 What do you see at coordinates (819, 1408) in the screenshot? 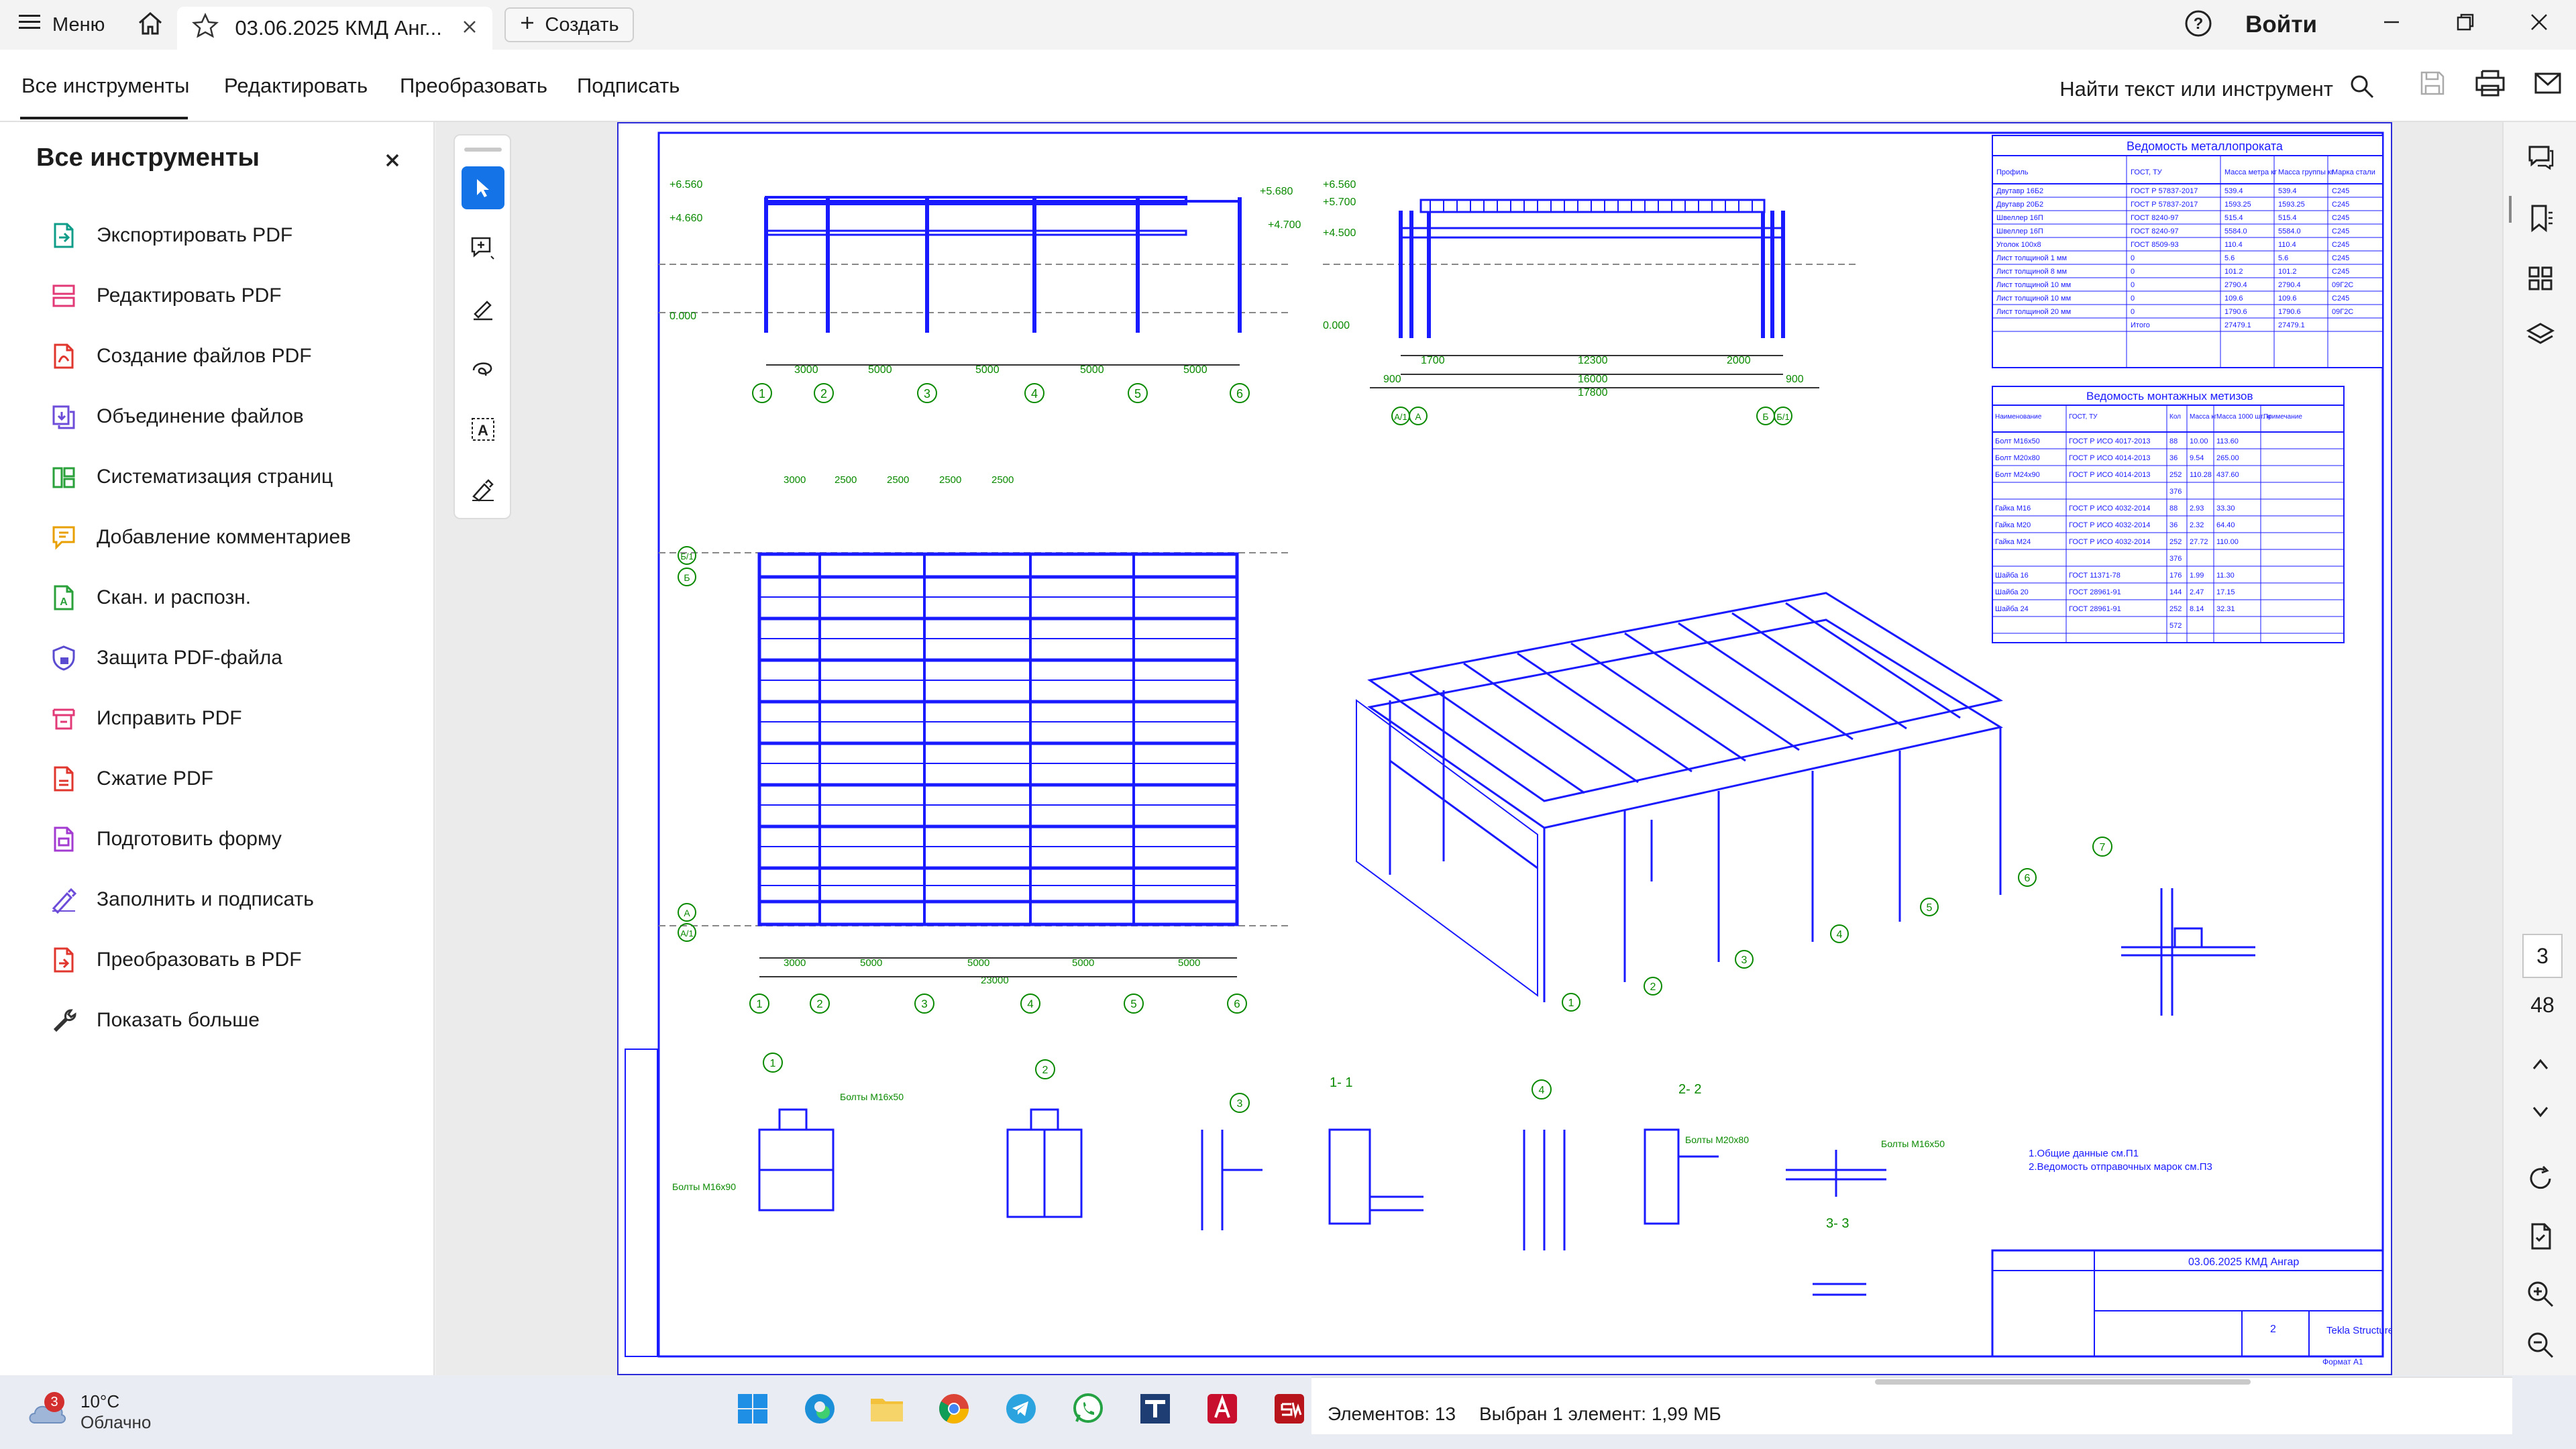
I see `edge-button` at bounding box center [819, 1408].